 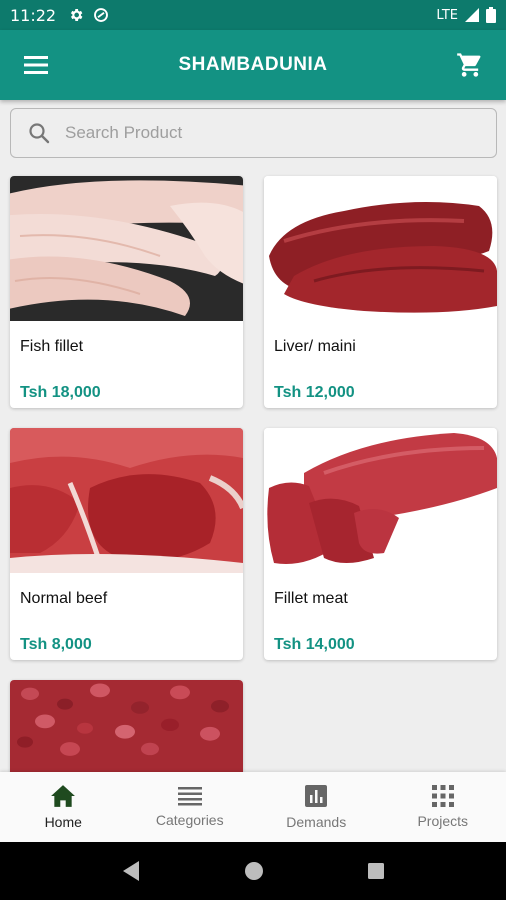 I want to click on product-card: Fish fillet Tsh 18,000, so click(x=126, y=292).